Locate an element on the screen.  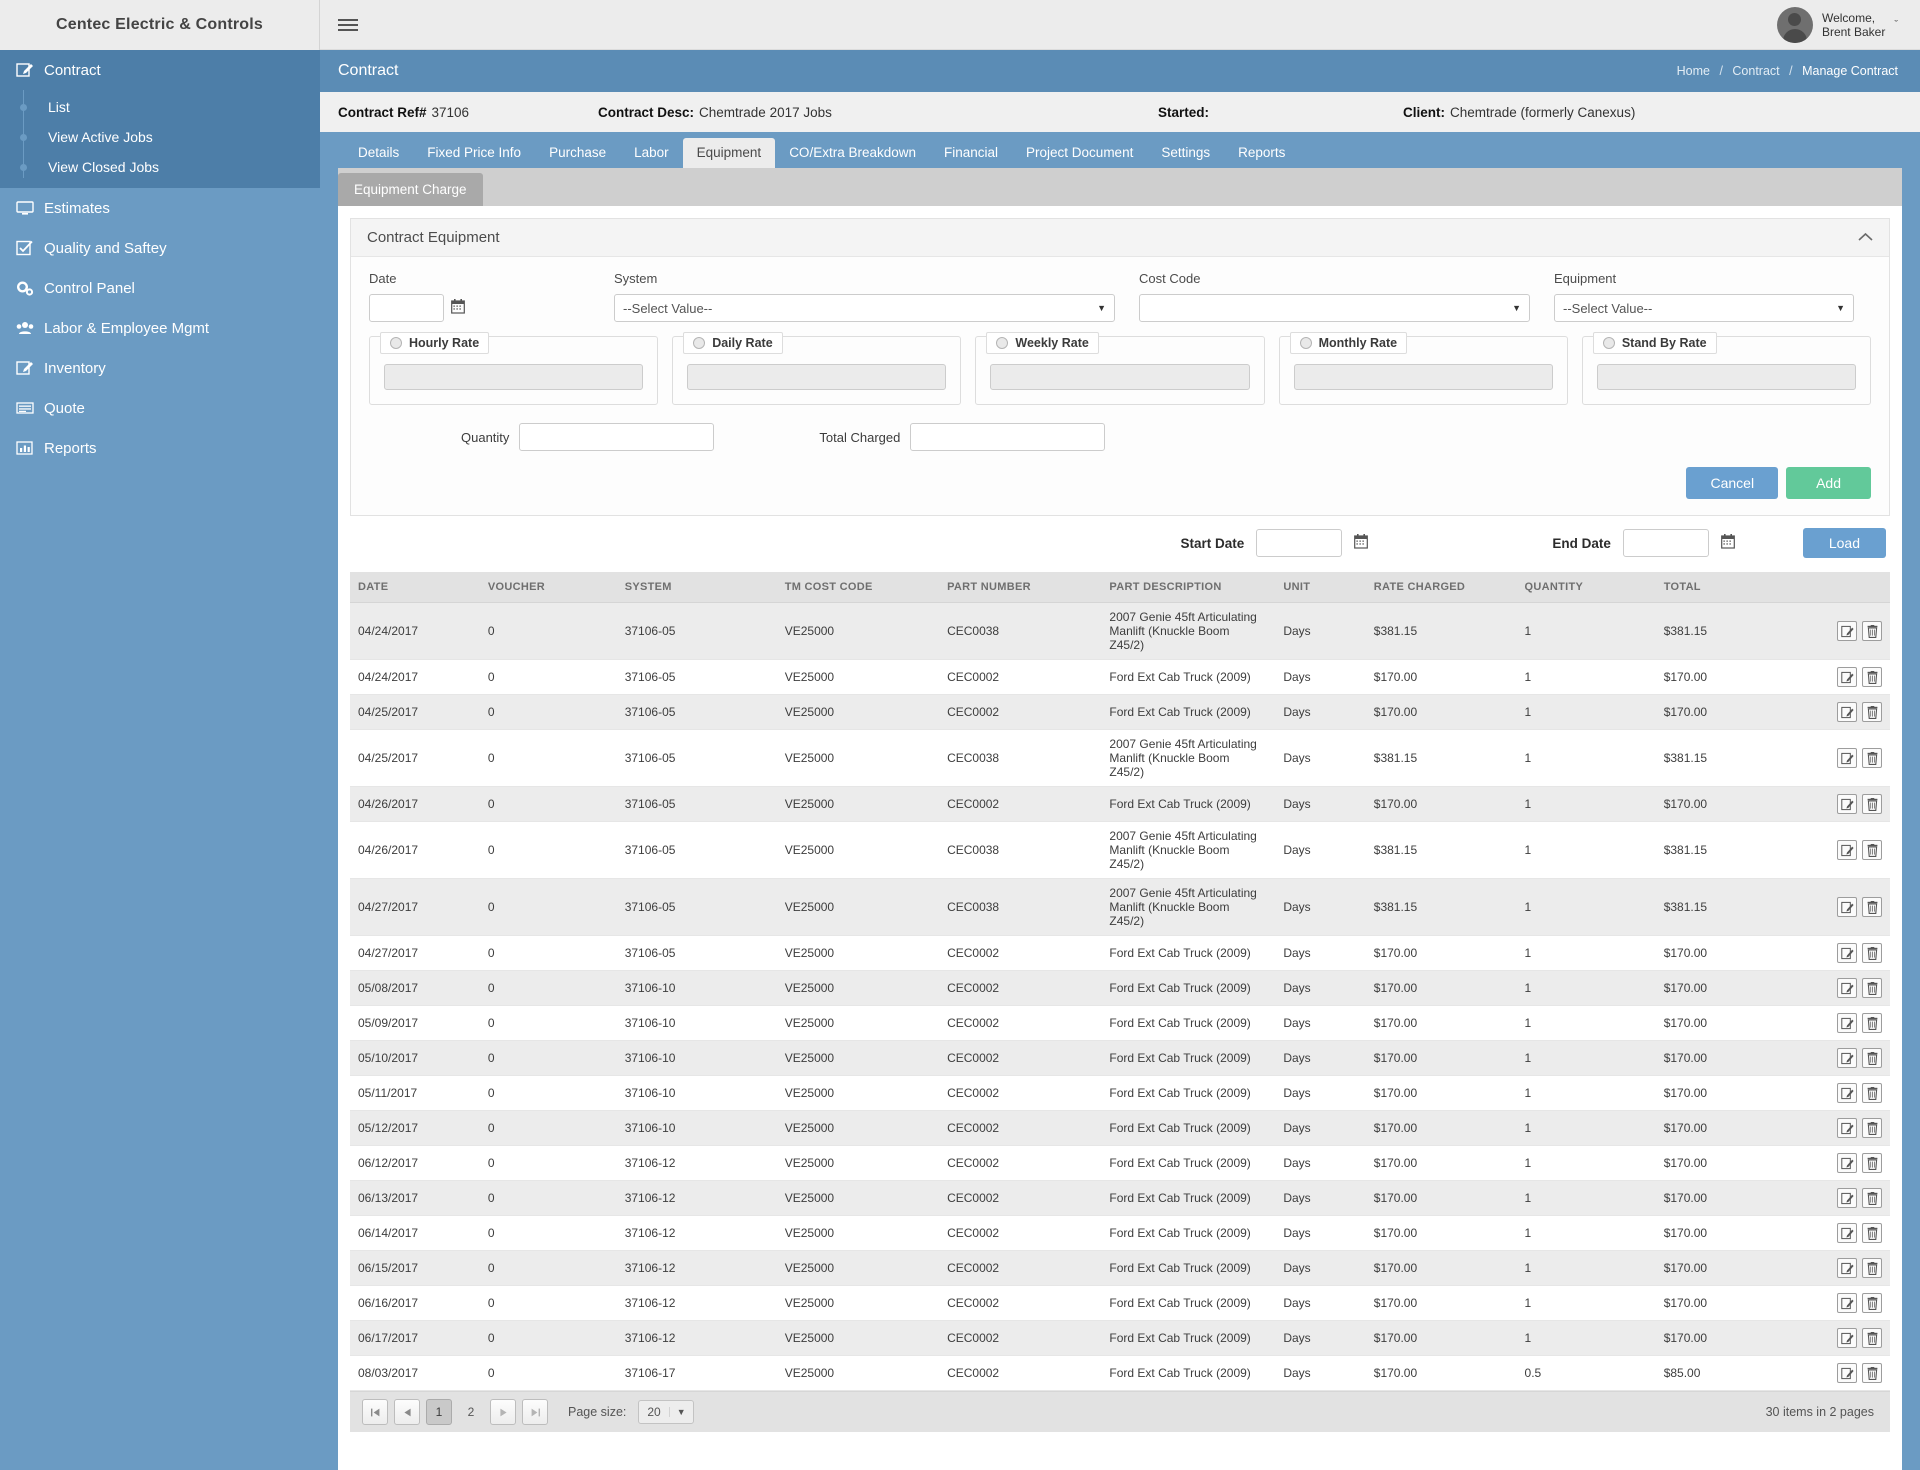
stand-by-rate-legend: Stand By Rate is located at coordinates (1654, 343).